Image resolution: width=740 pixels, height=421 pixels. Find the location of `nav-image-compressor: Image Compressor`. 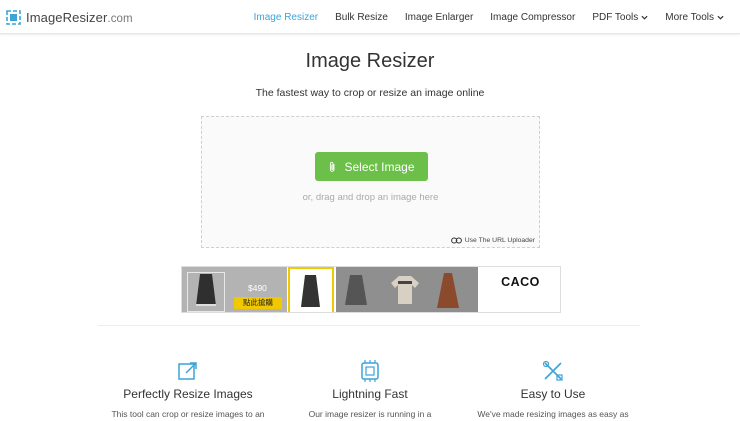

nav-image-compressor: Image Compressor is located at coordinates (532, 17).